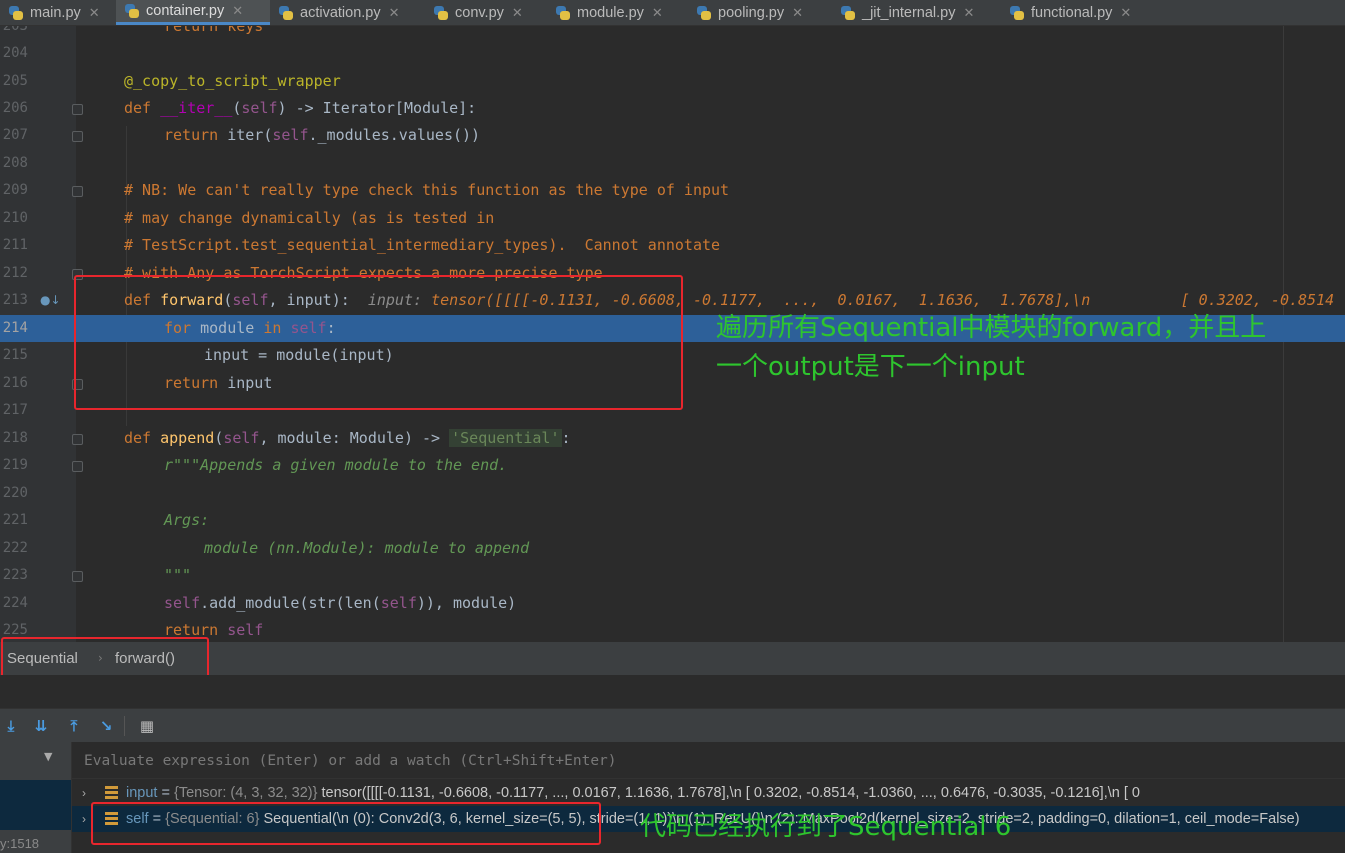 This screenshot has height=853, width=1345. I want to click on tab-label: module.py, so click(610, 12).